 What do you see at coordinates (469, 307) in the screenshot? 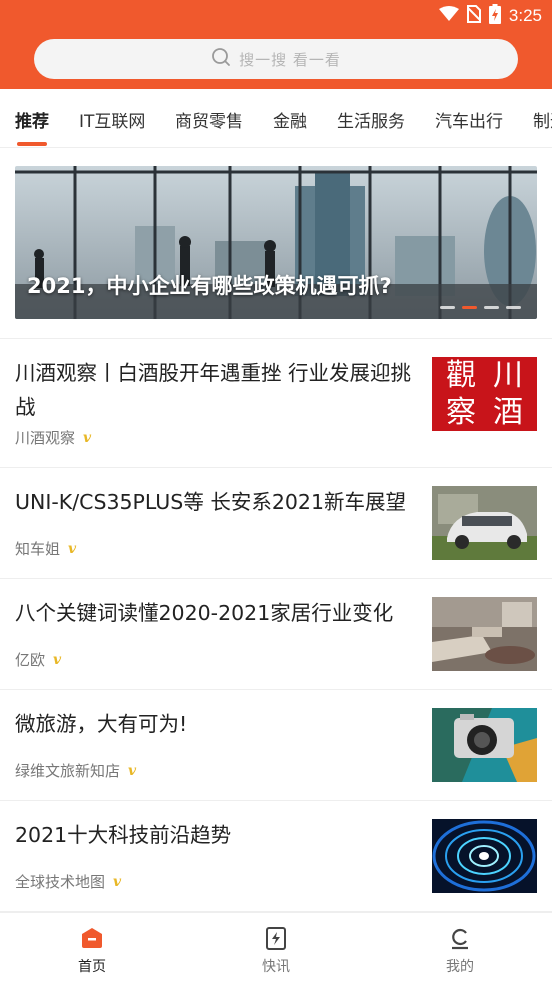
I see `carousel-dot-active` at bounding box center [469, 307].